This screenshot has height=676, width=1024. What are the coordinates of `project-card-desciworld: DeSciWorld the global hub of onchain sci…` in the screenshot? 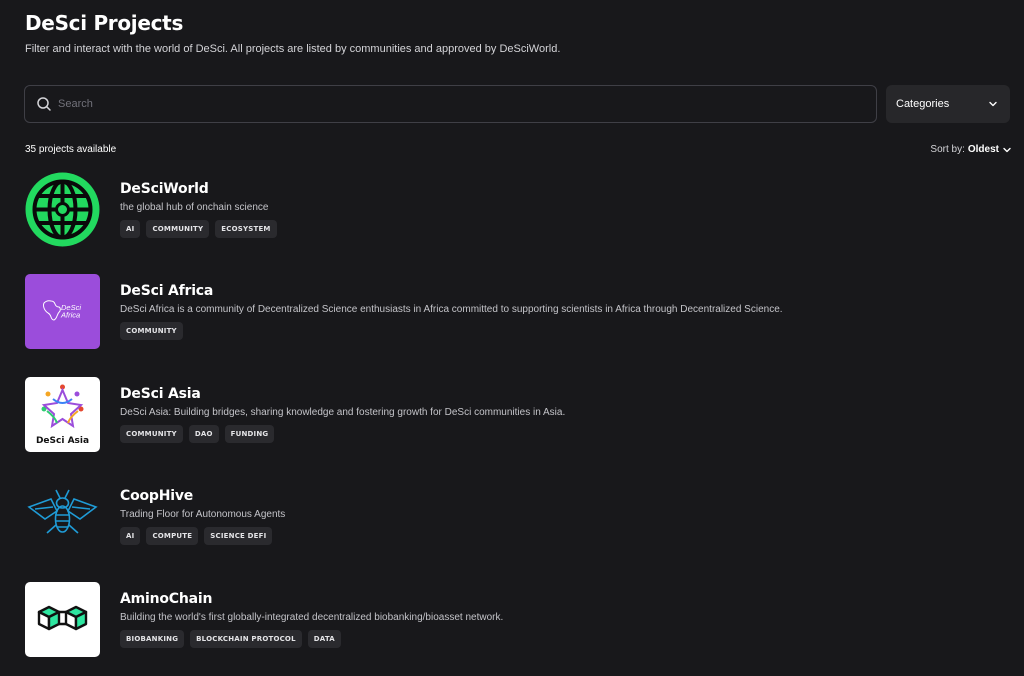 It's located at (524, 223).